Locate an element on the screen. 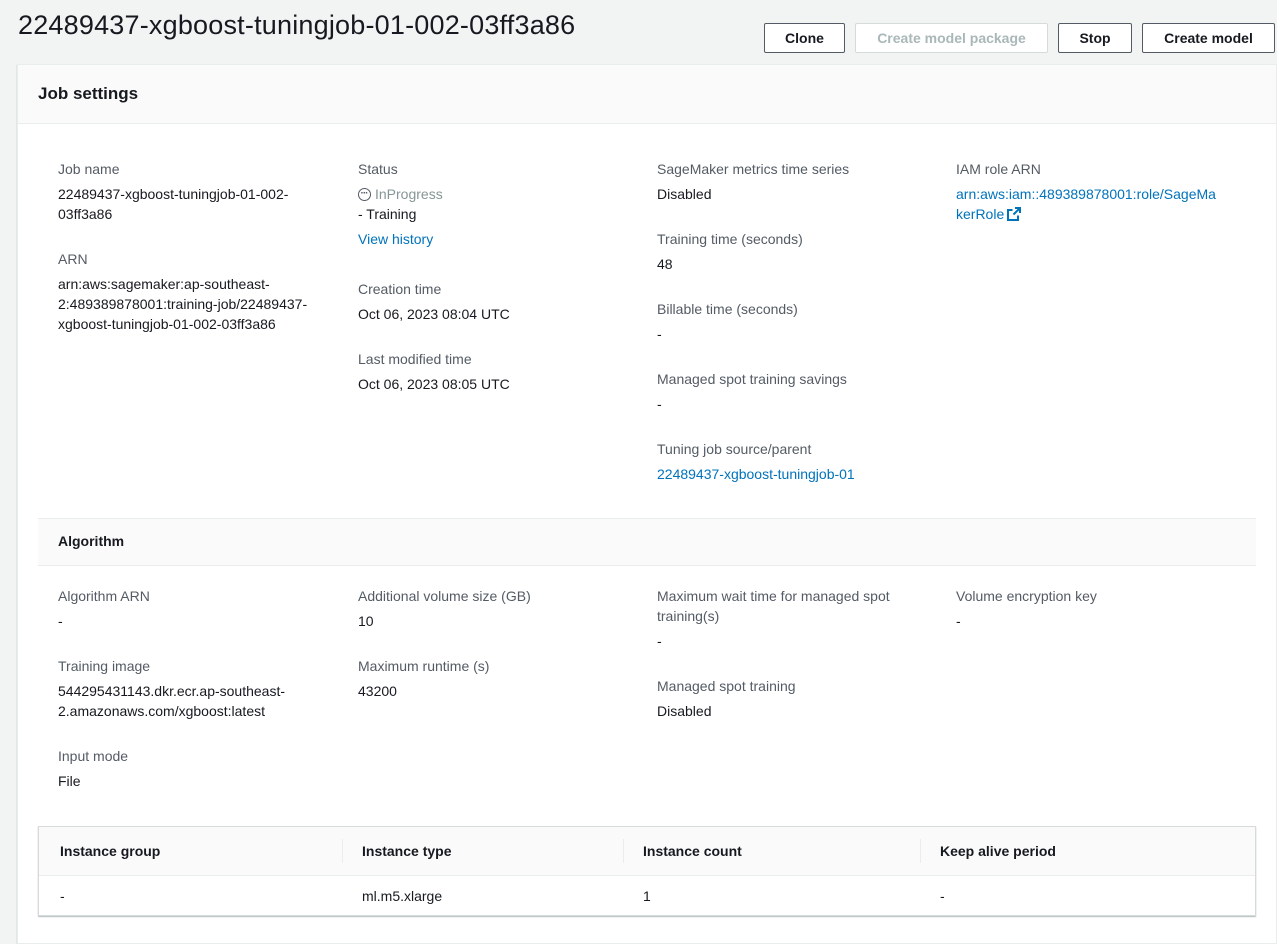 The image size is (1277, 944). training-time-field: Training time (seconds) 48 is located at coordinates (730, 251).